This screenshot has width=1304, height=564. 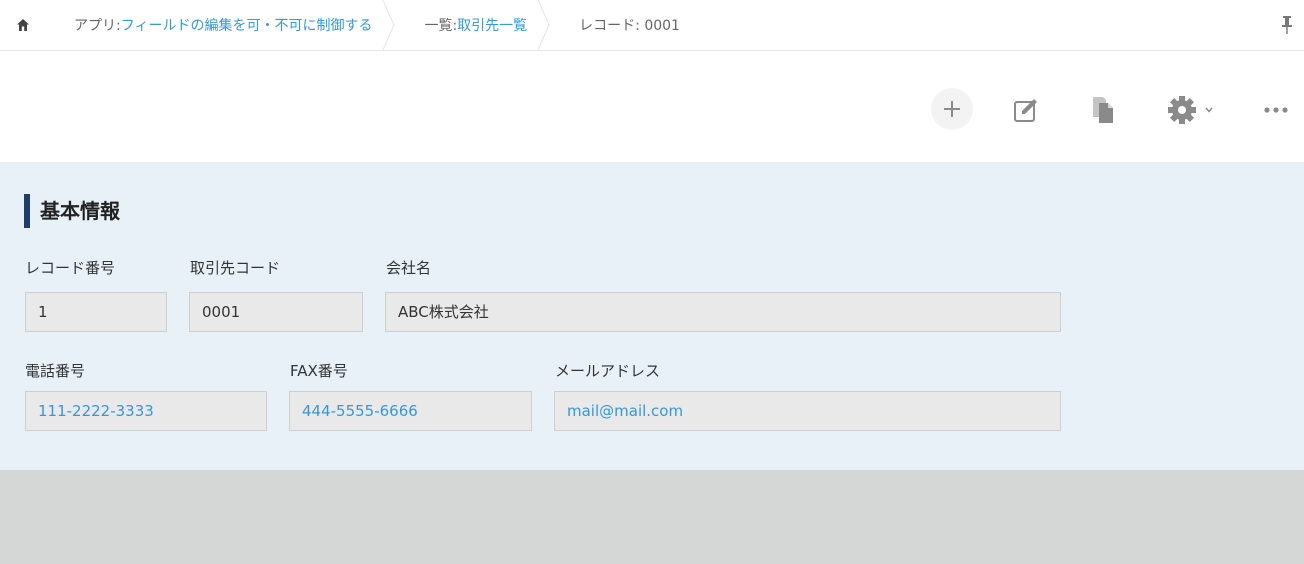 I want to click on settings-menu-button, so click(x=1190, y=110).